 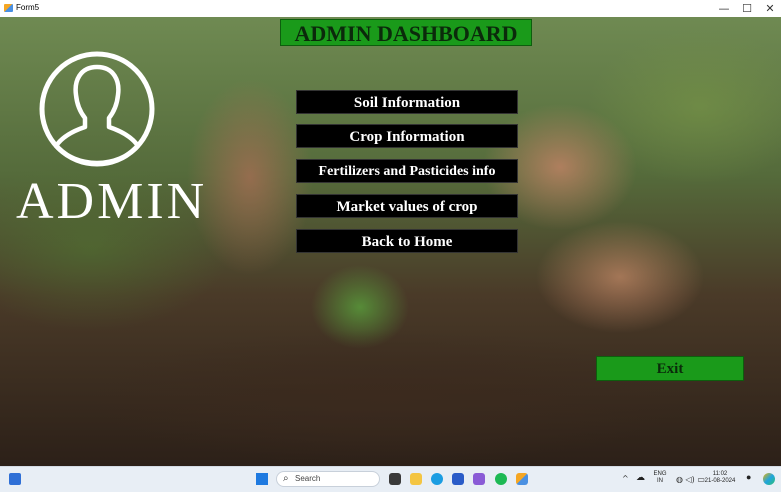 What do you see at coordinates (407, 102) in the screenshot?
I see `soil-information-button: Soil Information` at bounding box center [407, 102].